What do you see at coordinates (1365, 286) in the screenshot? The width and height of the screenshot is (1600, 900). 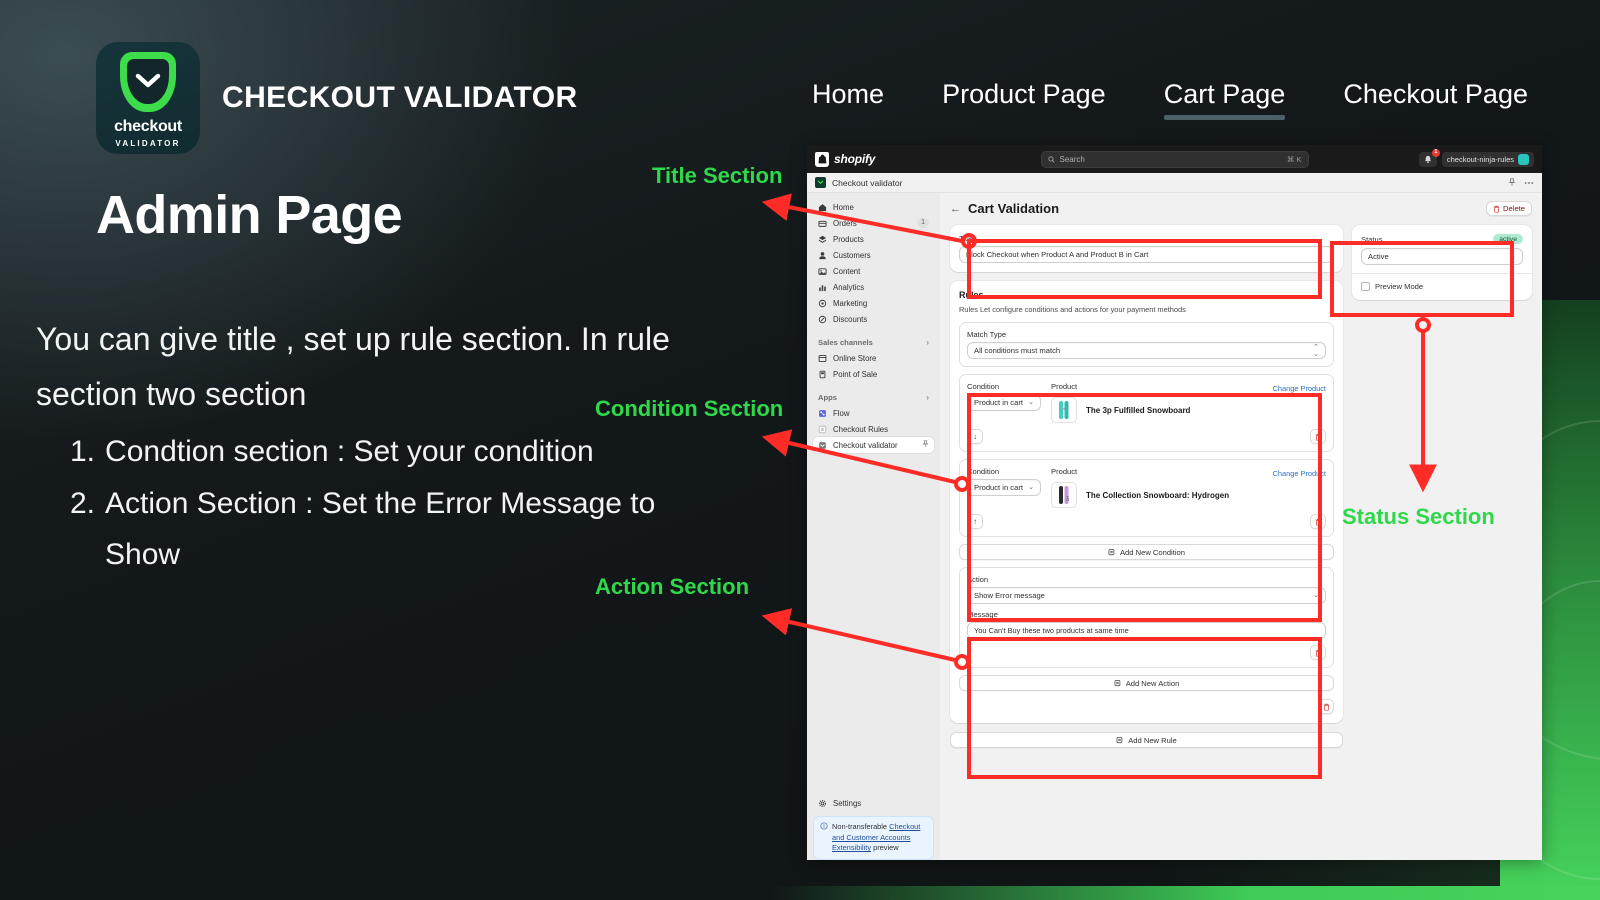 I see `checkbox-box` at bounding box center [1365, 286].